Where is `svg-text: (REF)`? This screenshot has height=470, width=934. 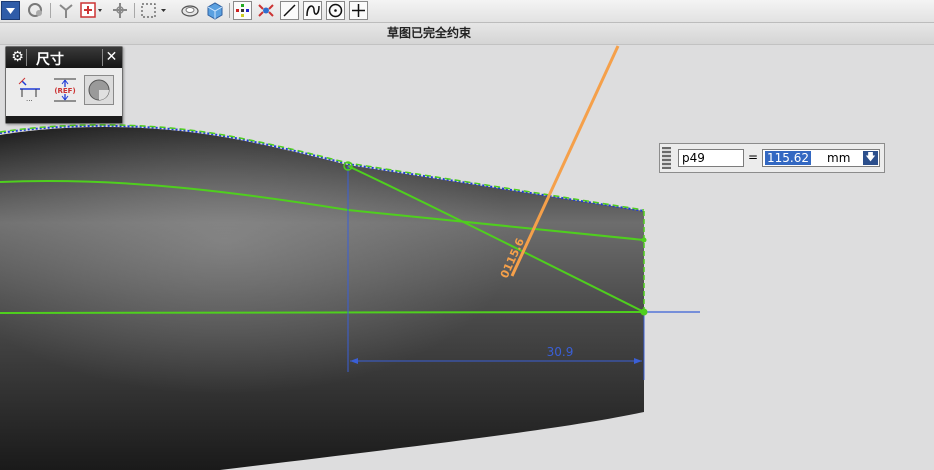
svg-text: (REF) is located at coordinates (64, 91).